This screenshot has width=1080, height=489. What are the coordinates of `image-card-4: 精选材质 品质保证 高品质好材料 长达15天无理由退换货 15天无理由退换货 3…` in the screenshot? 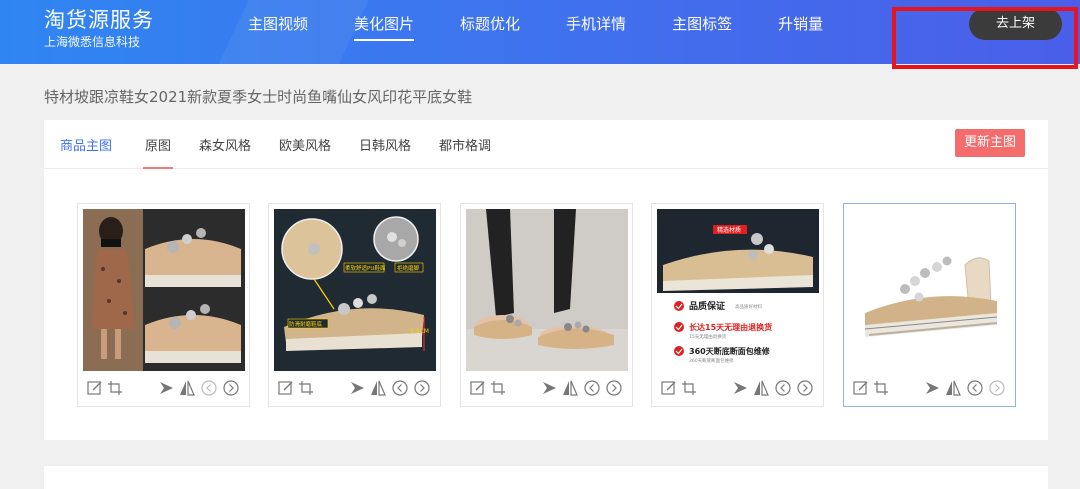 It's located at (737, 305).